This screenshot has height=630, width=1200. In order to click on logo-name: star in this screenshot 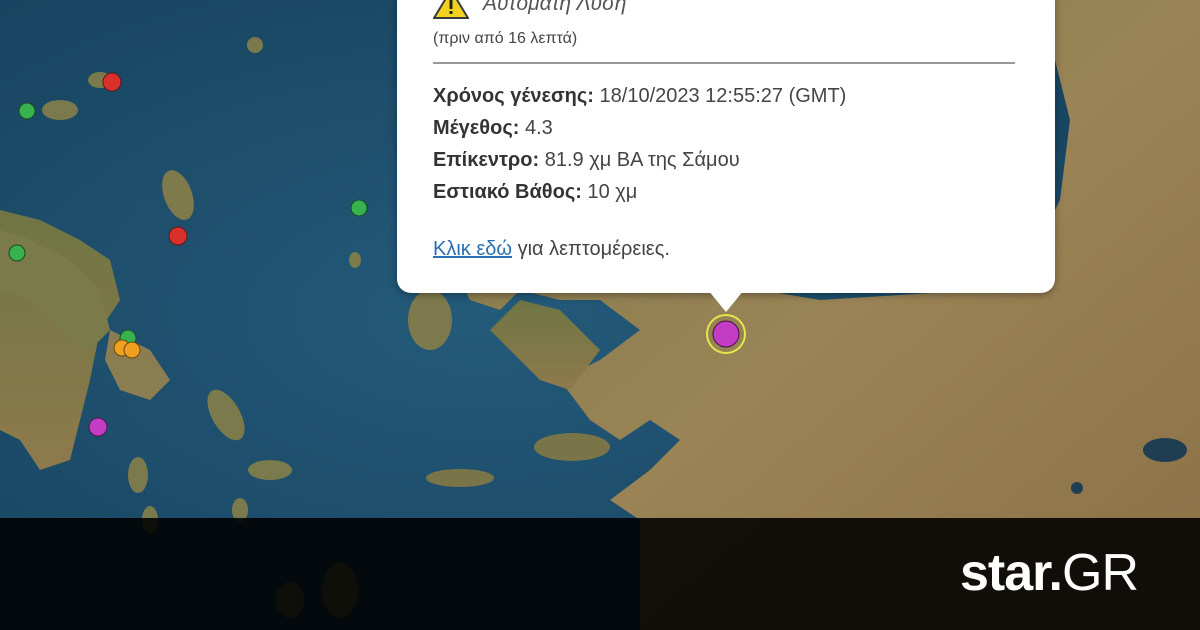, I will do `click(1005, 573)`.